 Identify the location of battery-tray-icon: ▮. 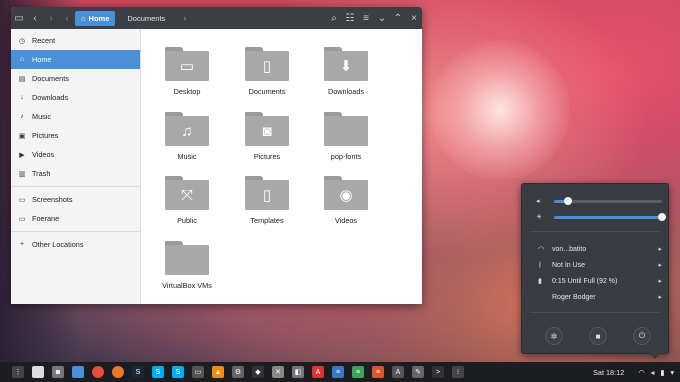
(662, 372).